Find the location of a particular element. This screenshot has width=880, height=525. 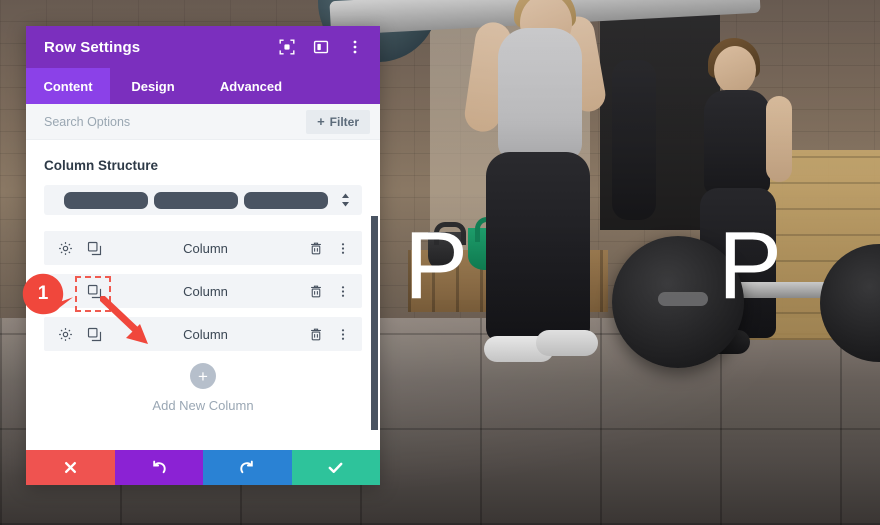

layout-panel-icon is located at coordinates (321, 47).